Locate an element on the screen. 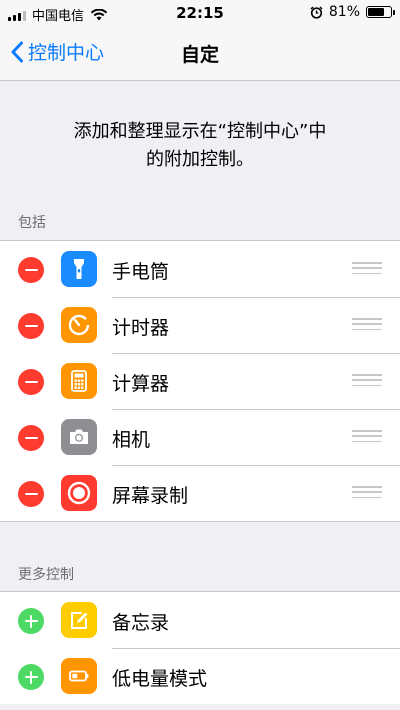  status-right: 81% is located at coordinates (352, 12).